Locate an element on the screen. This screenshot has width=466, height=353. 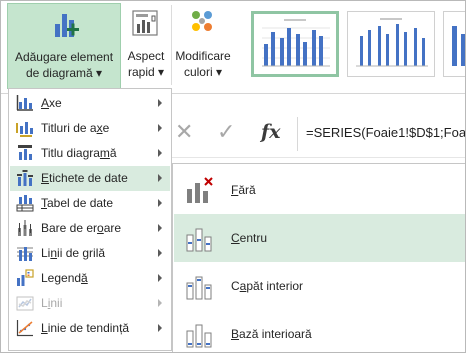
menu-item-error-bars-label: Bare de eroare is located at coordinates (81, 228).